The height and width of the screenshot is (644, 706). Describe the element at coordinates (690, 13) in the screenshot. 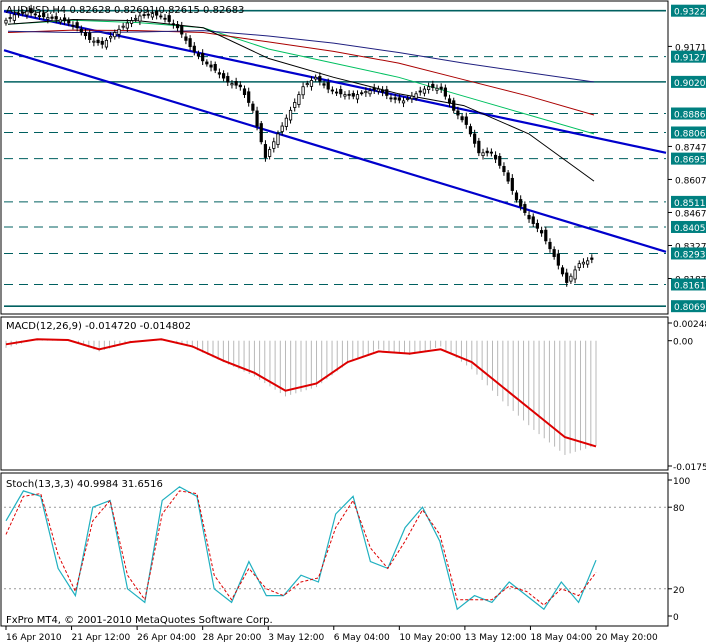

I see `level-label: 0.93224` at that location.